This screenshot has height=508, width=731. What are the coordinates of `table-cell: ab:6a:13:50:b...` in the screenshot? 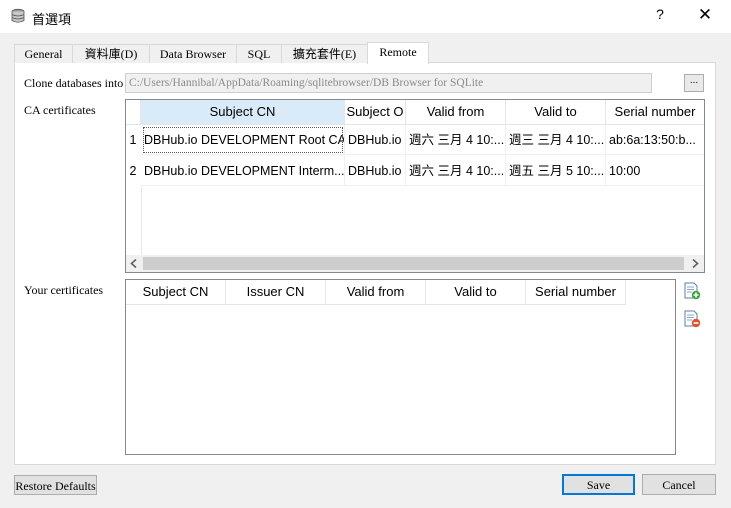 It's located at (655, 140).